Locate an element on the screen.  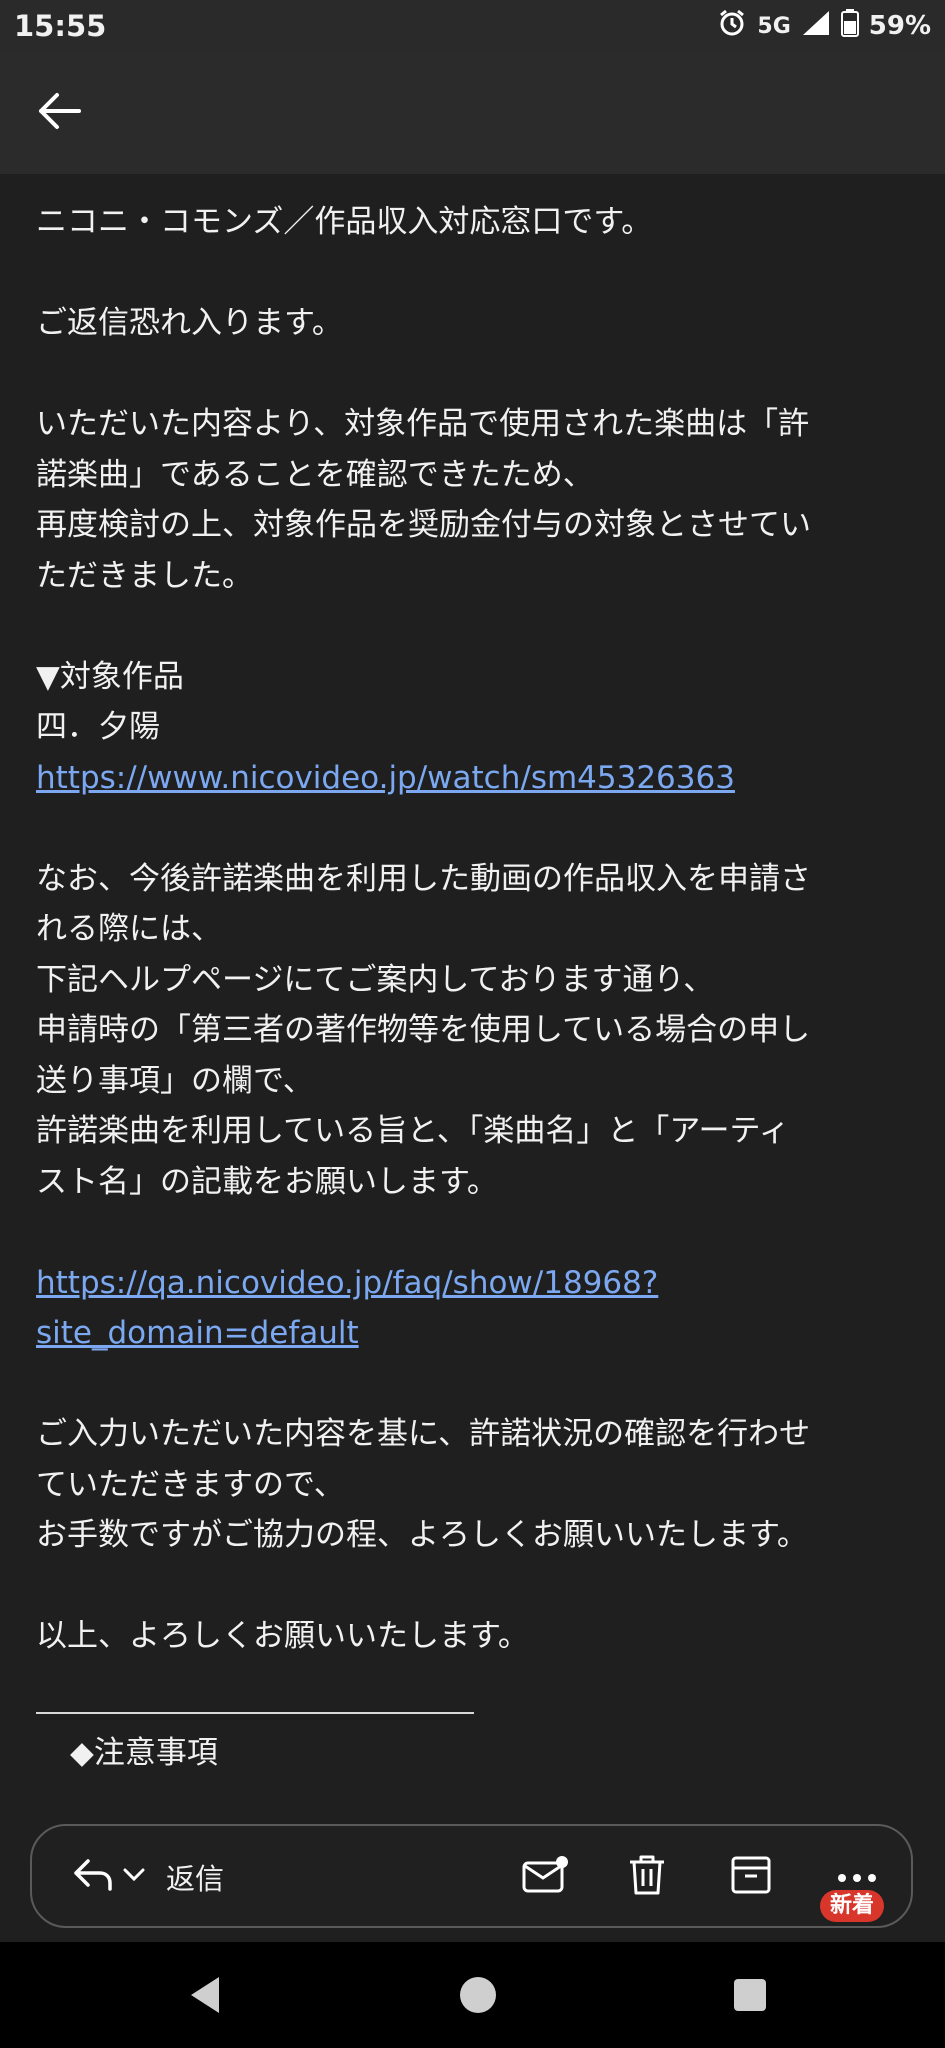
closing-line-3: お手数ですがご協力の程、よろしくお願いいたします。 is located at coordinates (422, 1535).